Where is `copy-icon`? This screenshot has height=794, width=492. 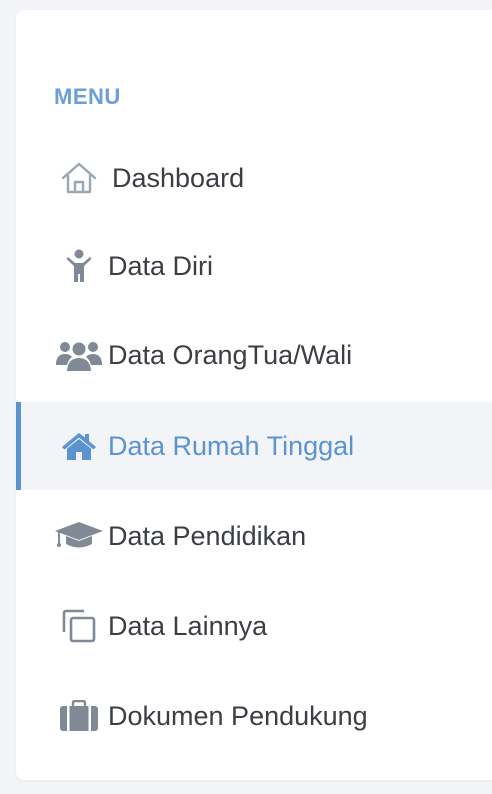
copy-icon is located at coordinates (79, 626).